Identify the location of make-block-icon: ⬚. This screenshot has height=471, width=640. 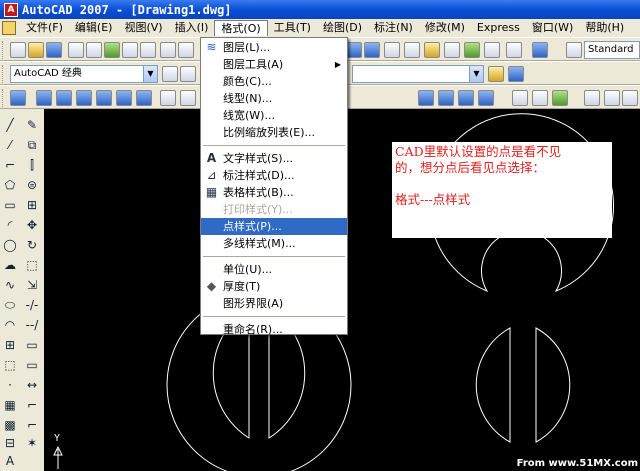
(10, 365).